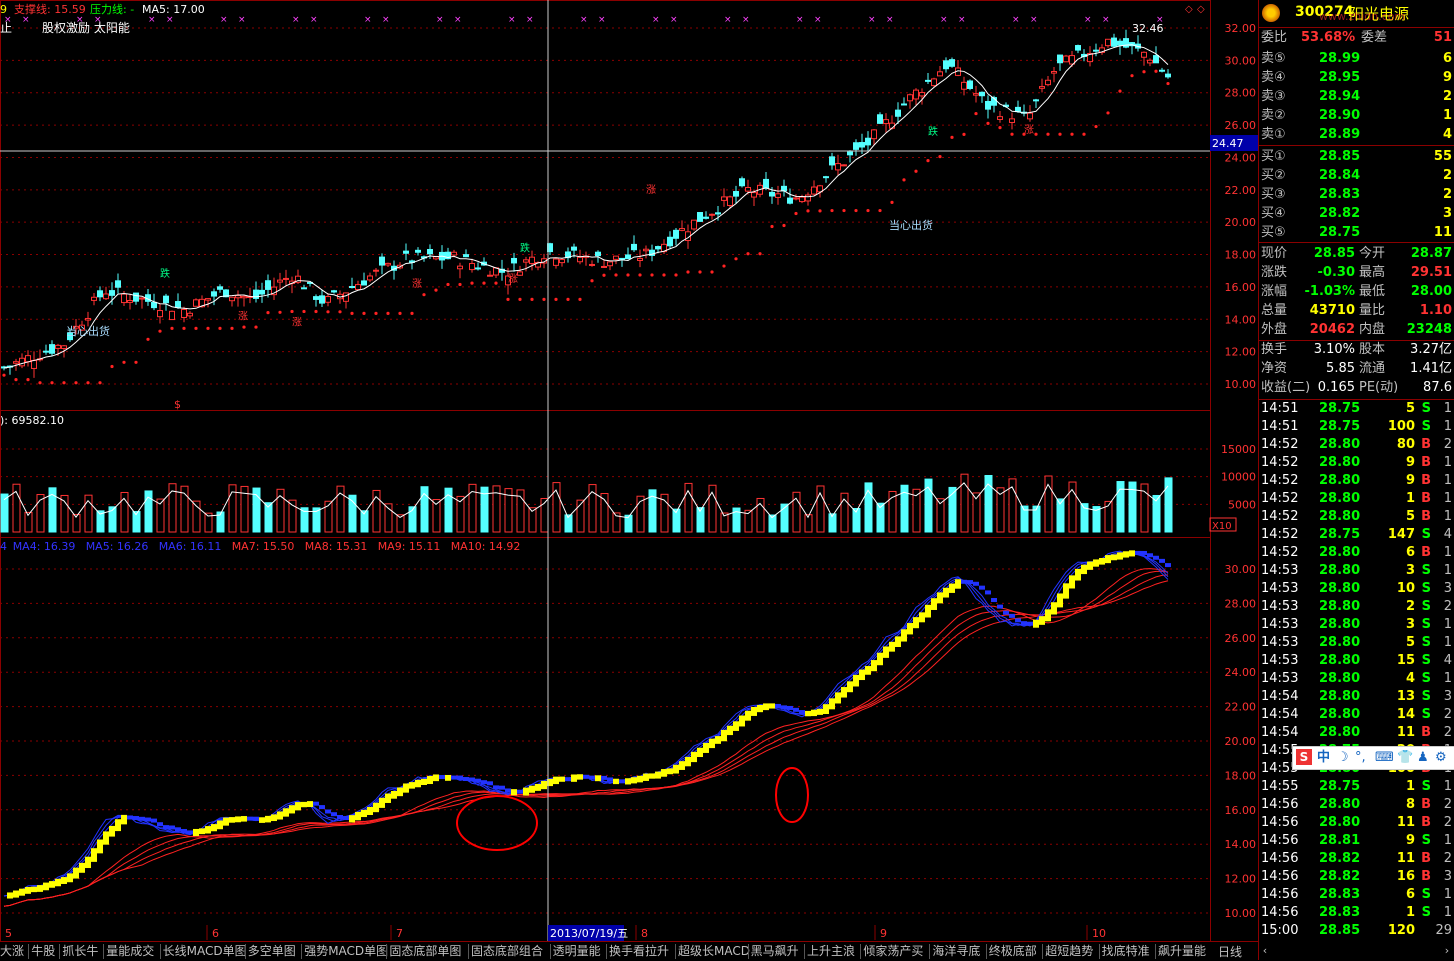 This screenshot has width=1454, height=961. What do you see at coordinates (1088, 20) in the screenshot?
I see `x-marker: ×` at bounding box center [1088, 20].